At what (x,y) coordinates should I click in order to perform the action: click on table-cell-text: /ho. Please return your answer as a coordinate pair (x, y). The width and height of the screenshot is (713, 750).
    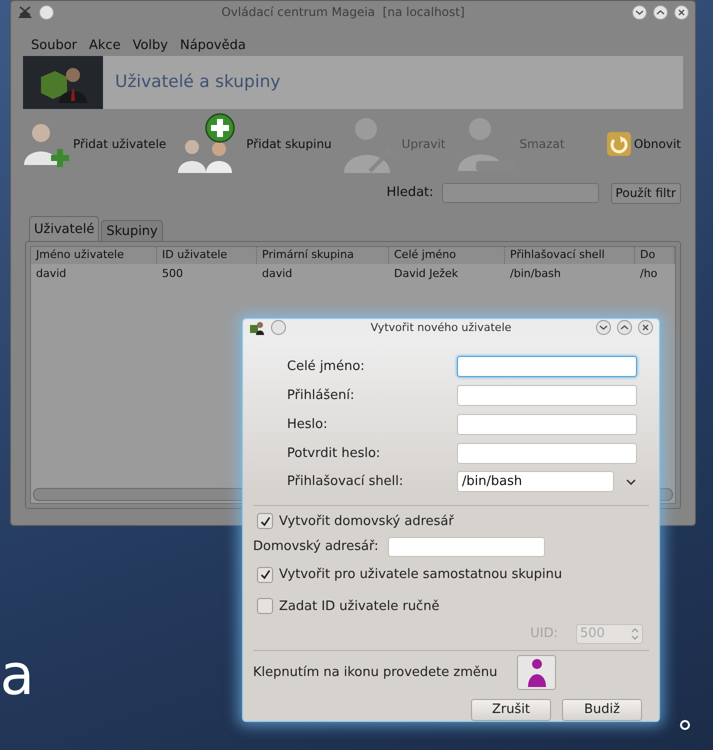
    Looking at the image, I should click on (648, 274).